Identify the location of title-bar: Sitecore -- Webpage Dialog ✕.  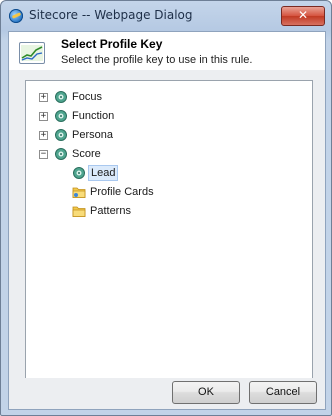
(166, 16).